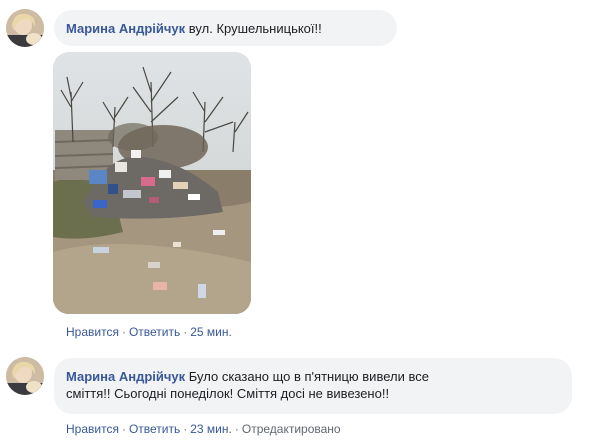 The height and width of the screenshot is (441, 593). What do you see at coordinates (211, 332) in the screenshot?
I see `timestamp-link: 25 мин.` at bounding box center [211, 332].